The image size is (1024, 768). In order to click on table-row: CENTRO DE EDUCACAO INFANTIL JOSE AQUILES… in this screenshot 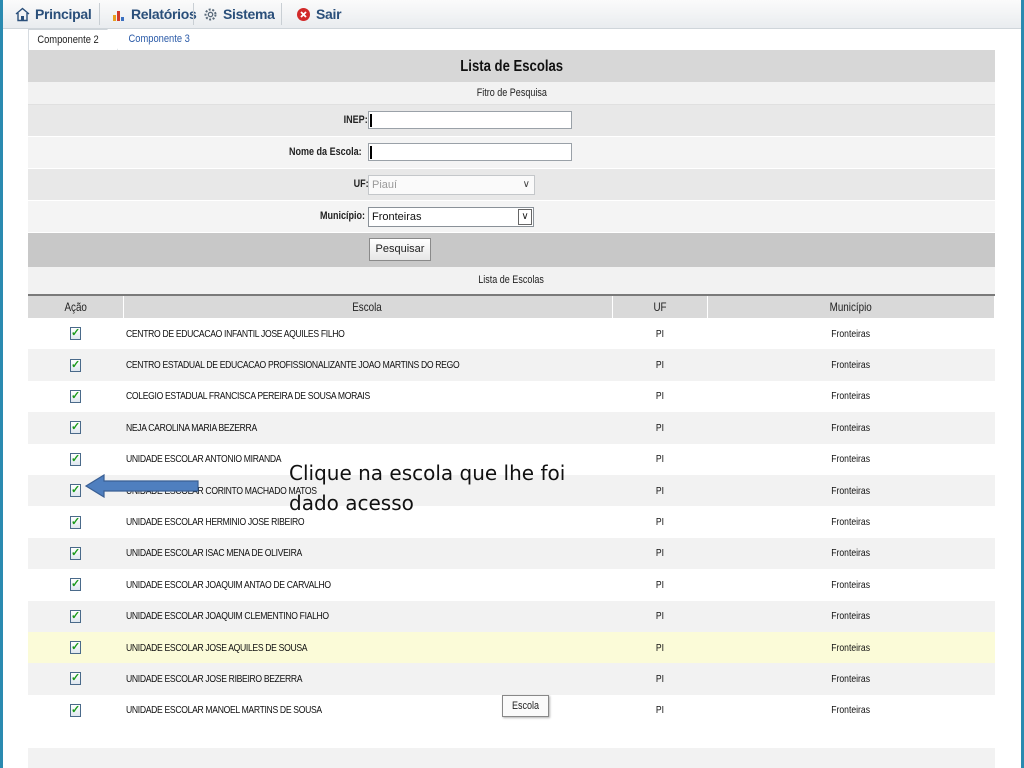, I will do `click(511, 334)`.